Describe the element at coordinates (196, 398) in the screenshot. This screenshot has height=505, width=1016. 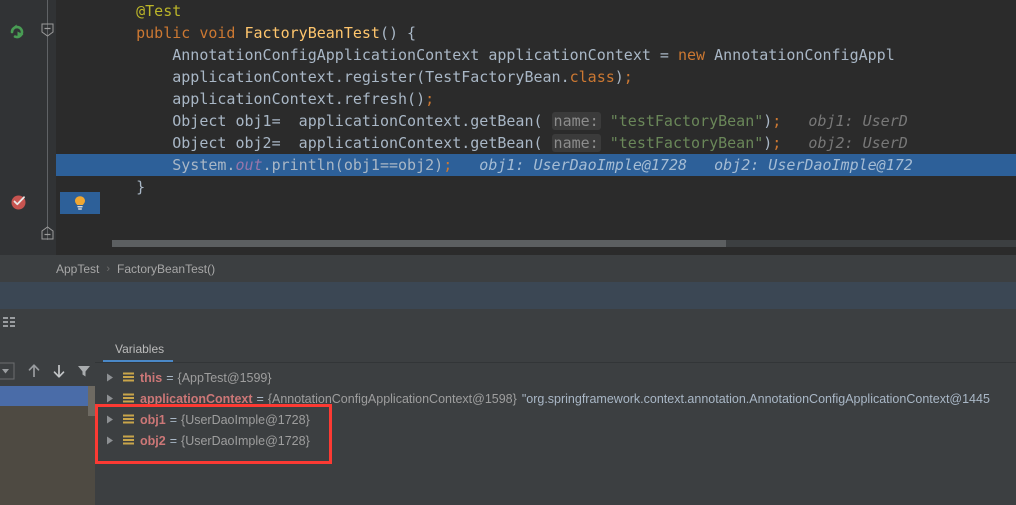
I see `variable-name: applicationContext` at that location.